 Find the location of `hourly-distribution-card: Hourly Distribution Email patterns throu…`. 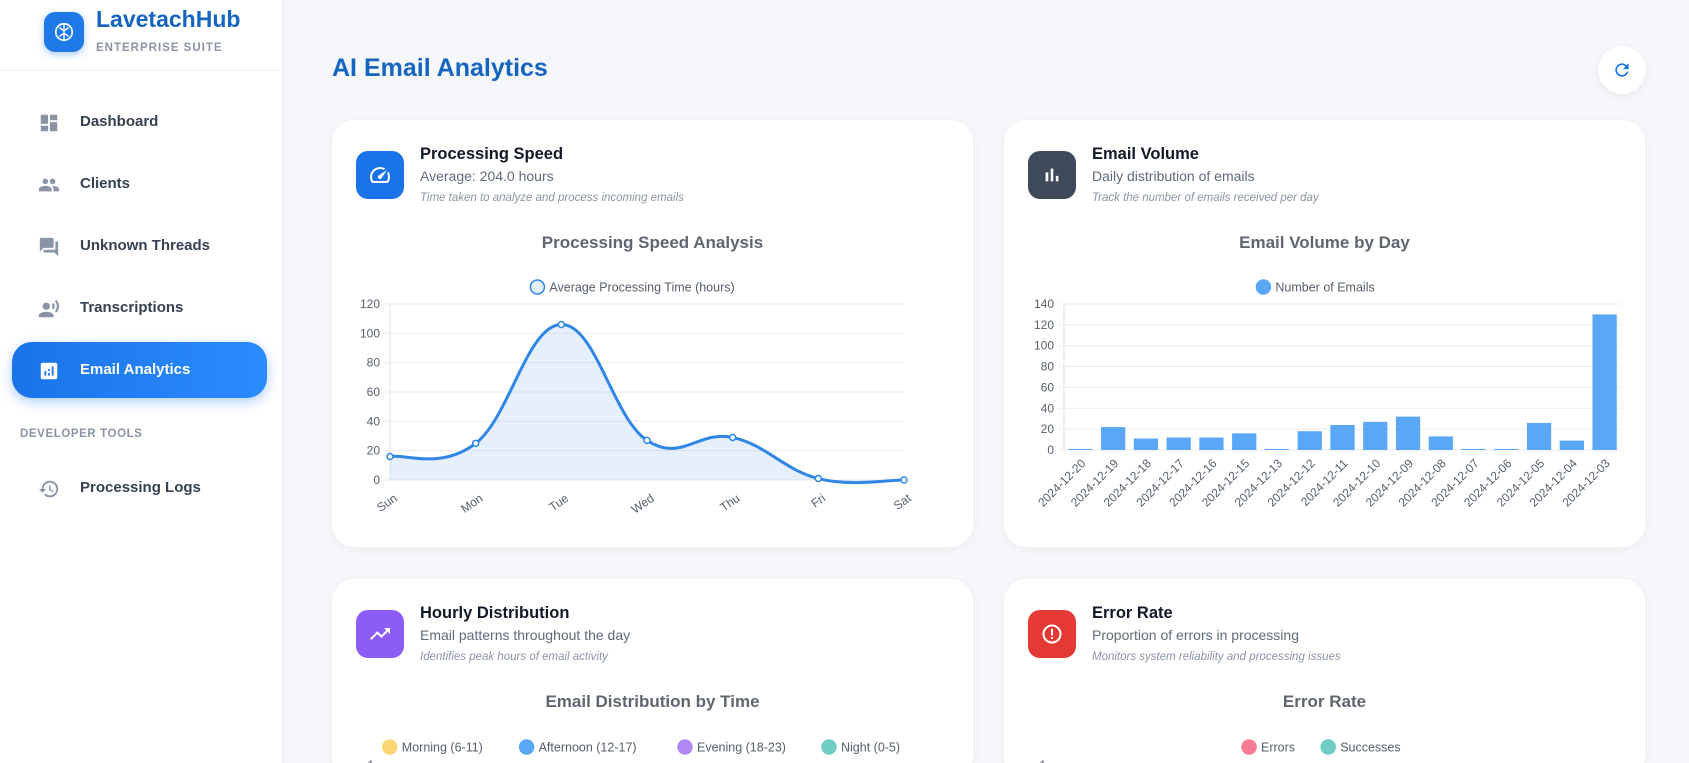

hourly-distribution-card: Hourly Distribution Email patterns throu… is located at coordinates (652, 671).